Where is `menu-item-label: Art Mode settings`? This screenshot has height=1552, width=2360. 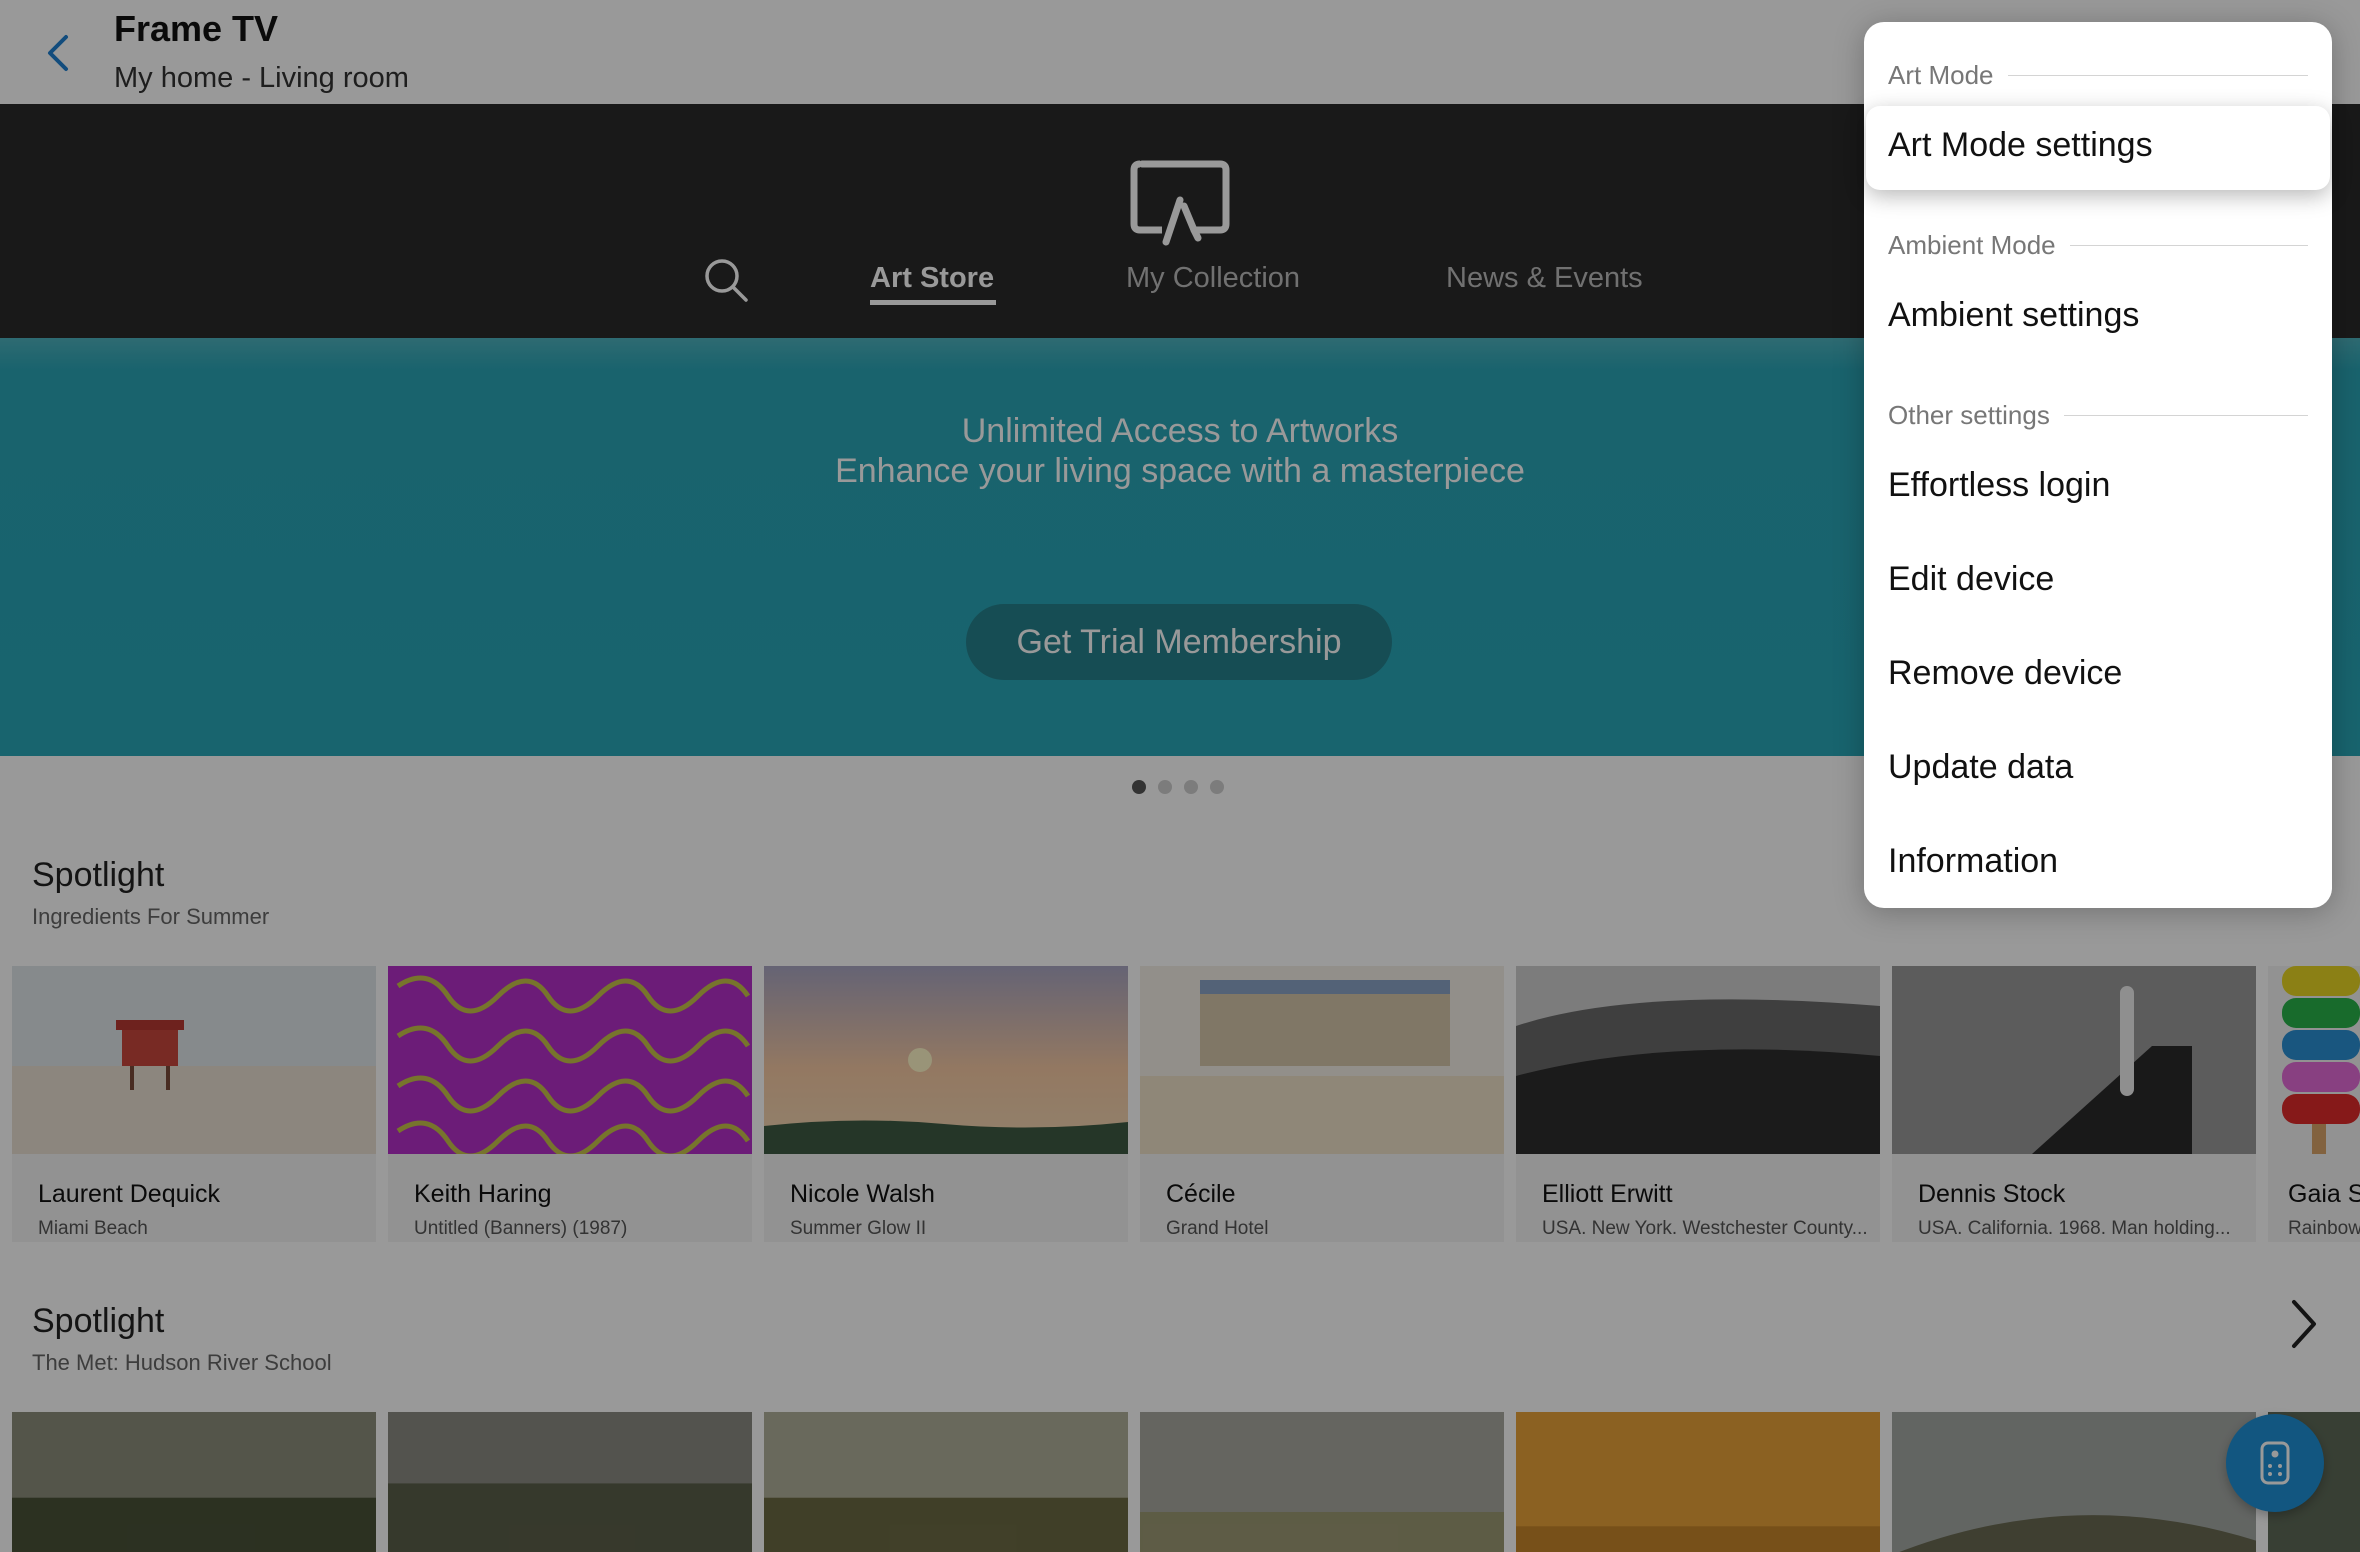 menu-item-label: Art Mode settings is located at coordinates (2020, 145).